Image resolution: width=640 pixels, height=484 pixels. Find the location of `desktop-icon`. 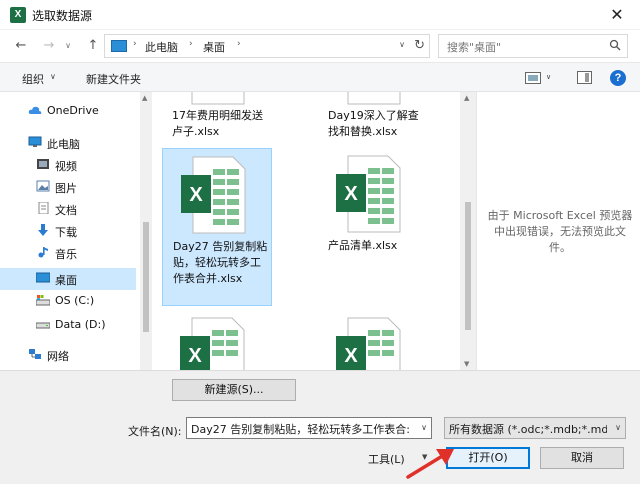

desktop-icon is located at coordinates (43, 277).